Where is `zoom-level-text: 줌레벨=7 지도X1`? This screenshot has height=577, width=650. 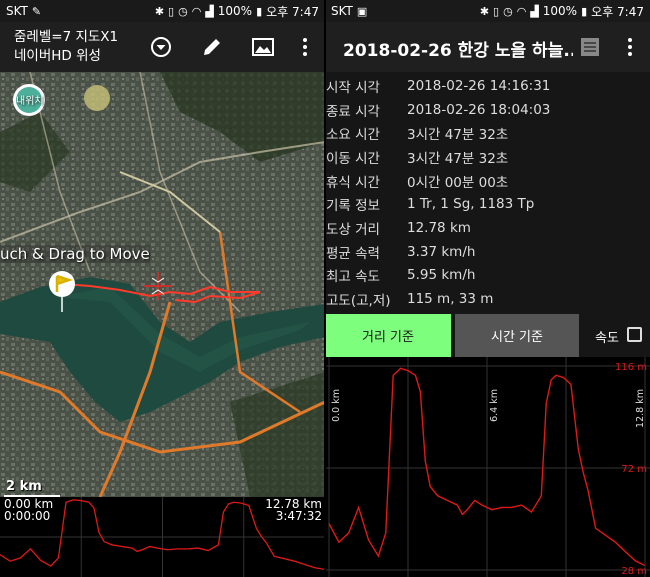 zoom-level-text: 줌레벨=7 지도X1 is located at coordinates (66, 37).